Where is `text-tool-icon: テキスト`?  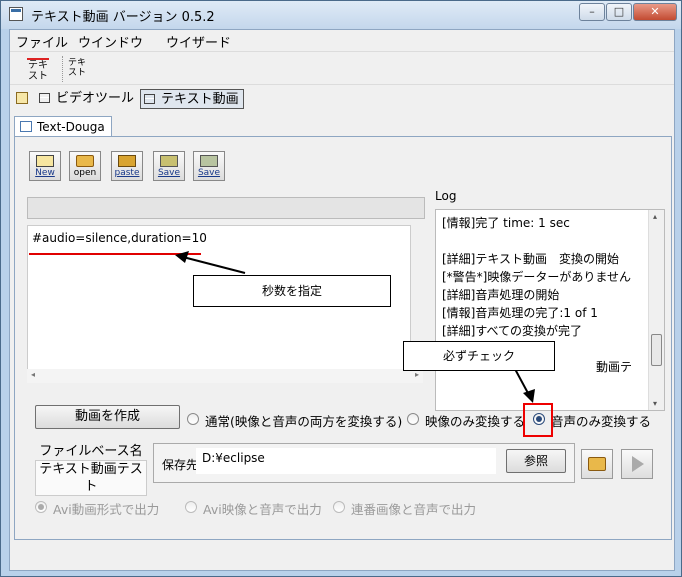
text-tool-icon: テキスト is located at coordinates (76, 69).